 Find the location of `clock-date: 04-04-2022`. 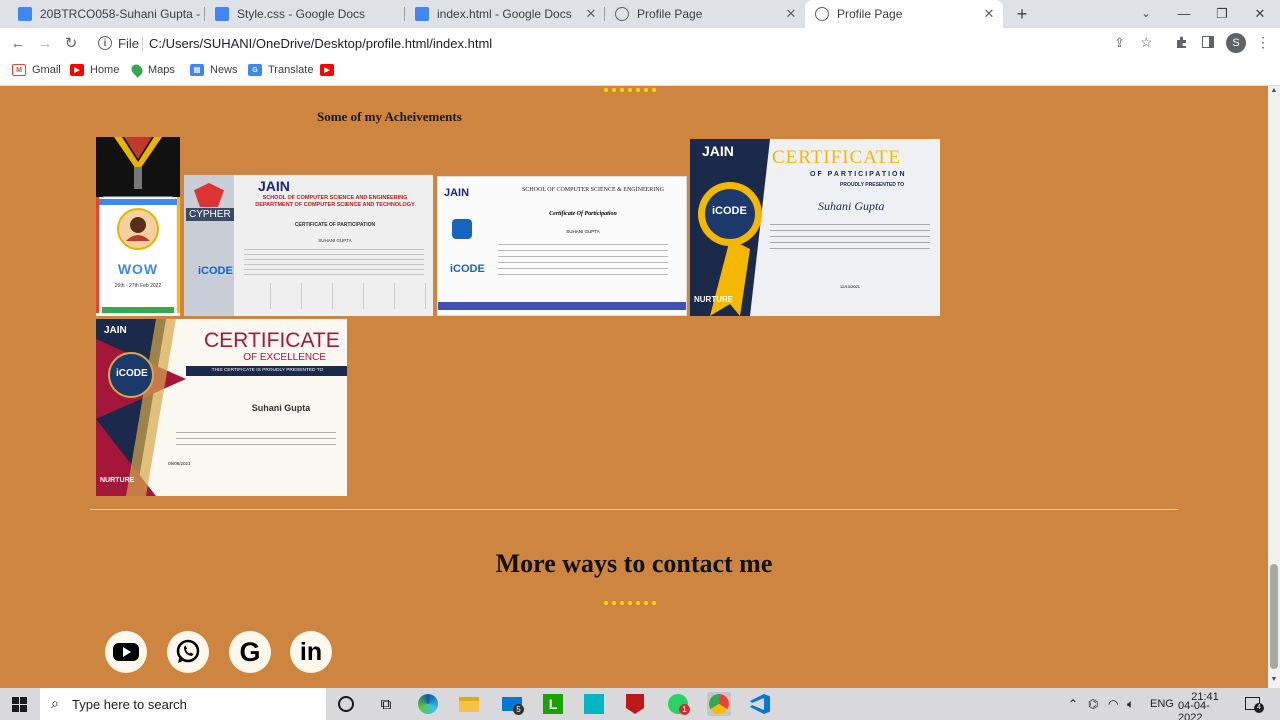

clock-date: 04-04-2022 is located at coordinates (1206, 708).